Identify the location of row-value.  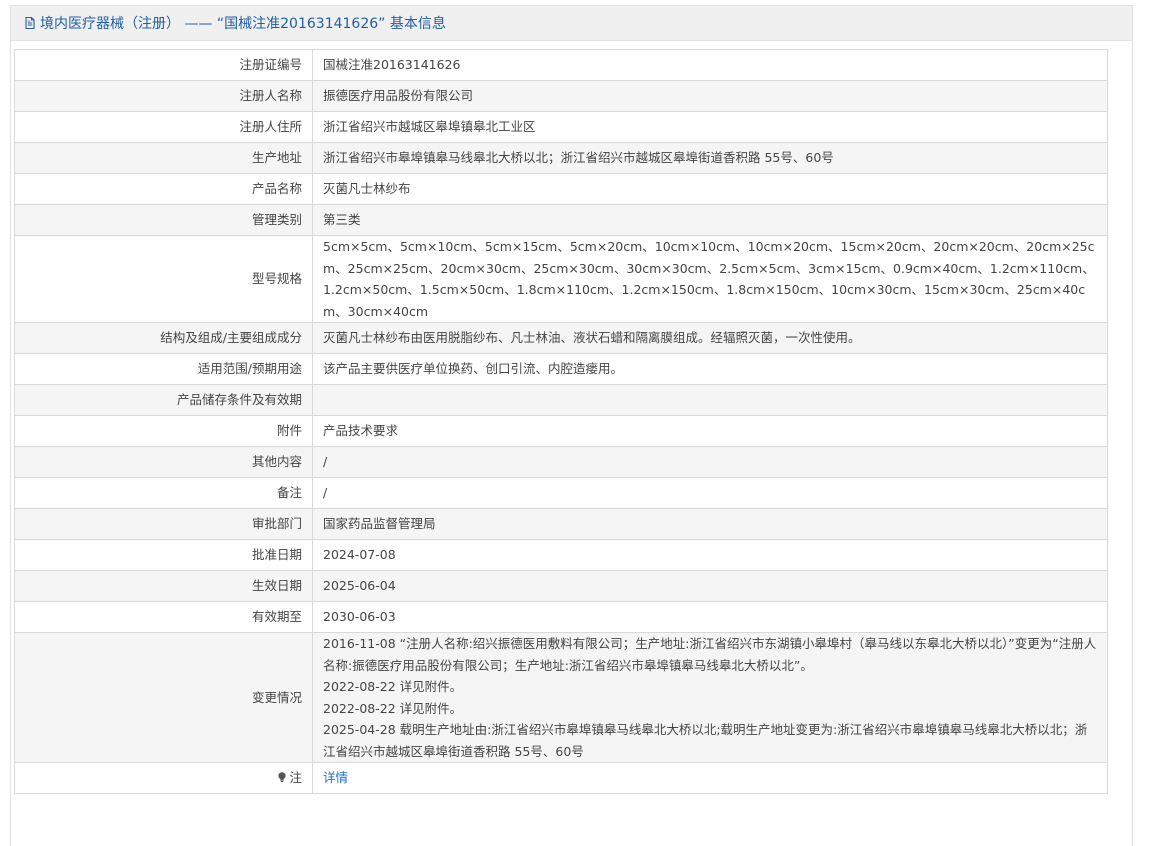
(710, 400).